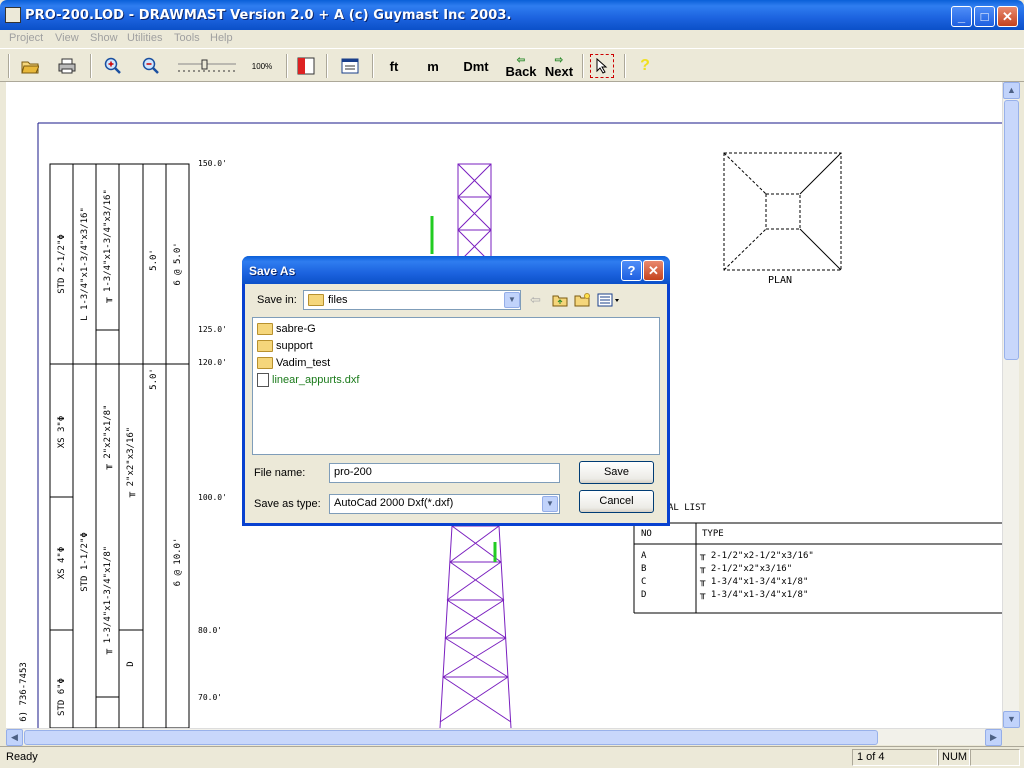 This screenshot has width=1024, height=768. What do you see at coordinates (1011, 230) in the screenshot?
I see `vertical-scroll-thumb` at bounding box center [1011, 230].